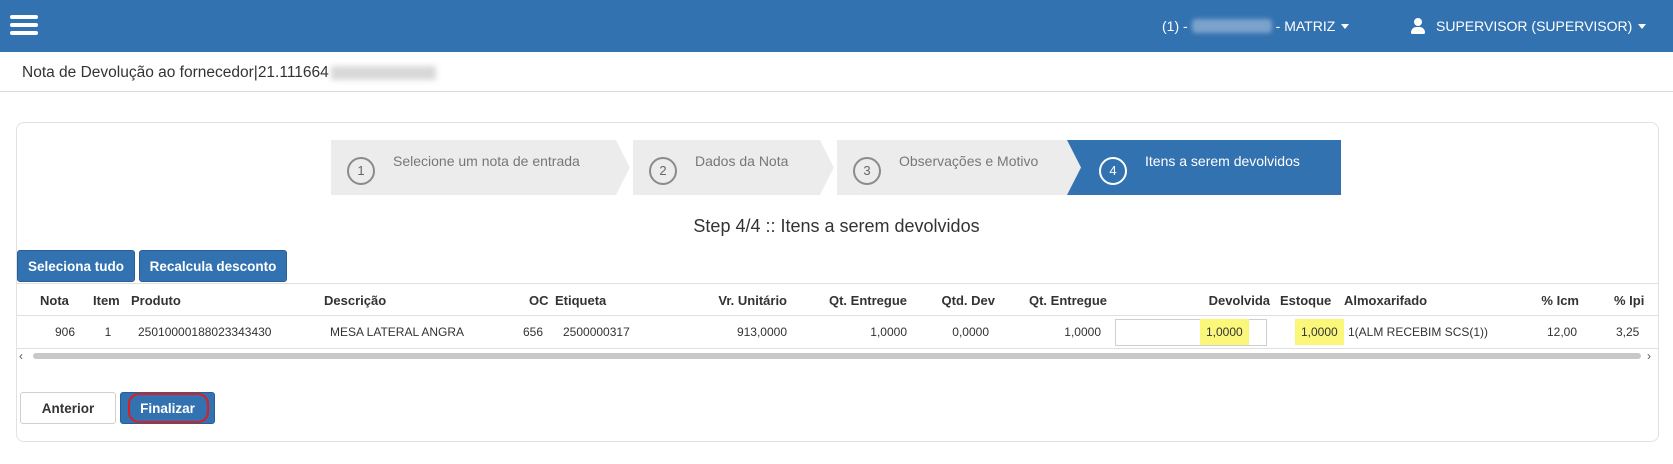 This screenshot has height=464, width=1673. Describe the element at coordinates (1538, 300) in the screenshot. I see `col-header-pct-icm: % Icm` at that location.